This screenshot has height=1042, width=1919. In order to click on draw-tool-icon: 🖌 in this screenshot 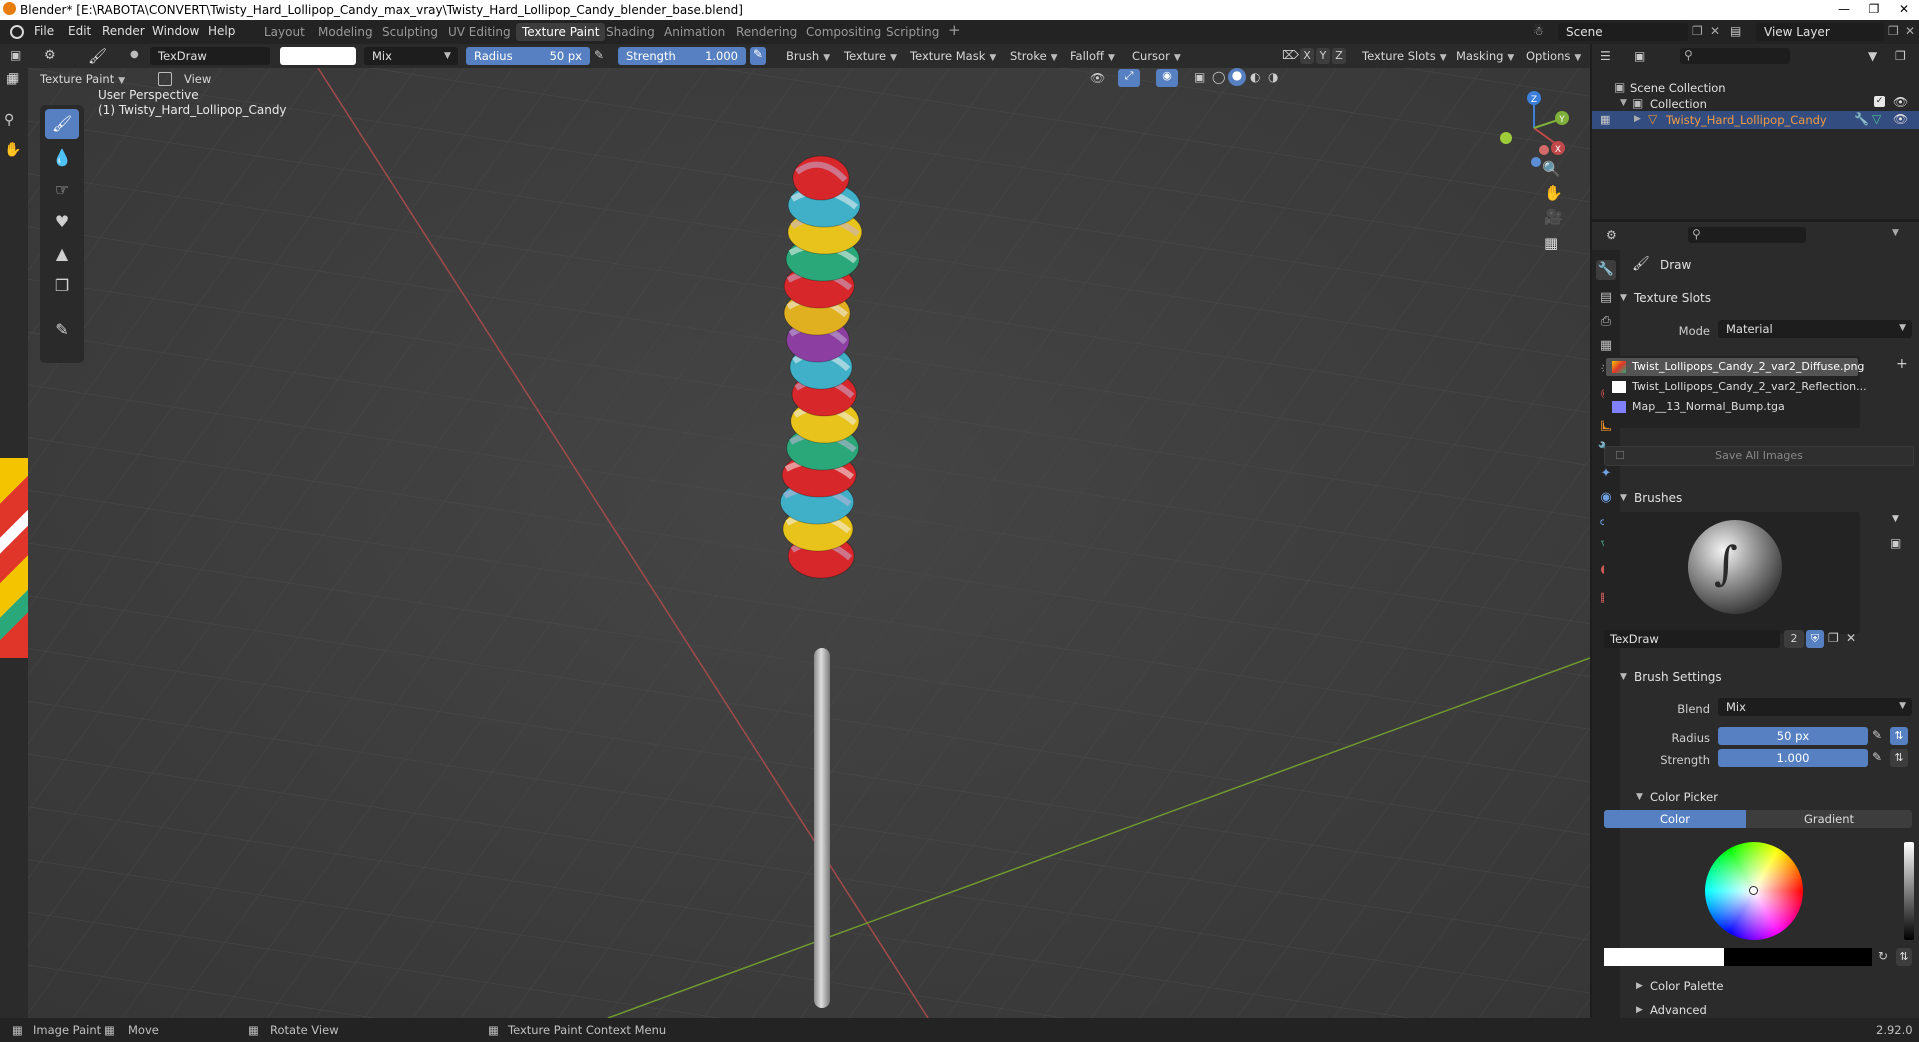, I will do `click(62, 124)`.